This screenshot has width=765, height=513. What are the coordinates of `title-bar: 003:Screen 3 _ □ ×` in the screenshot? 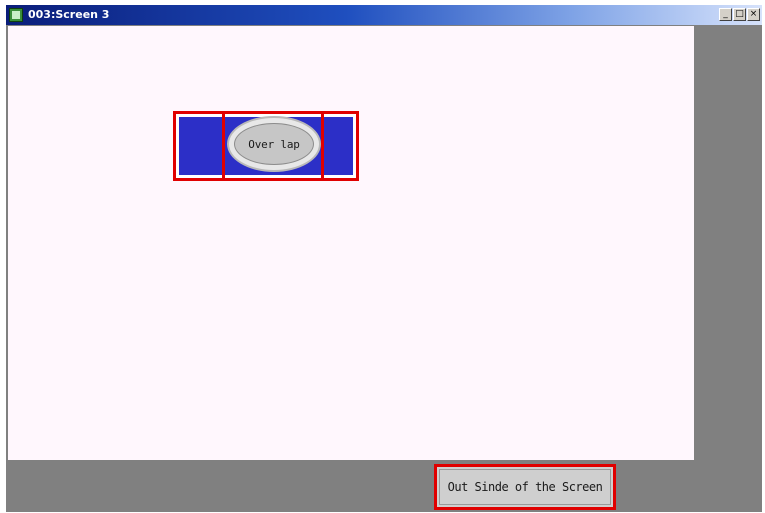 It's located at (384, 15).